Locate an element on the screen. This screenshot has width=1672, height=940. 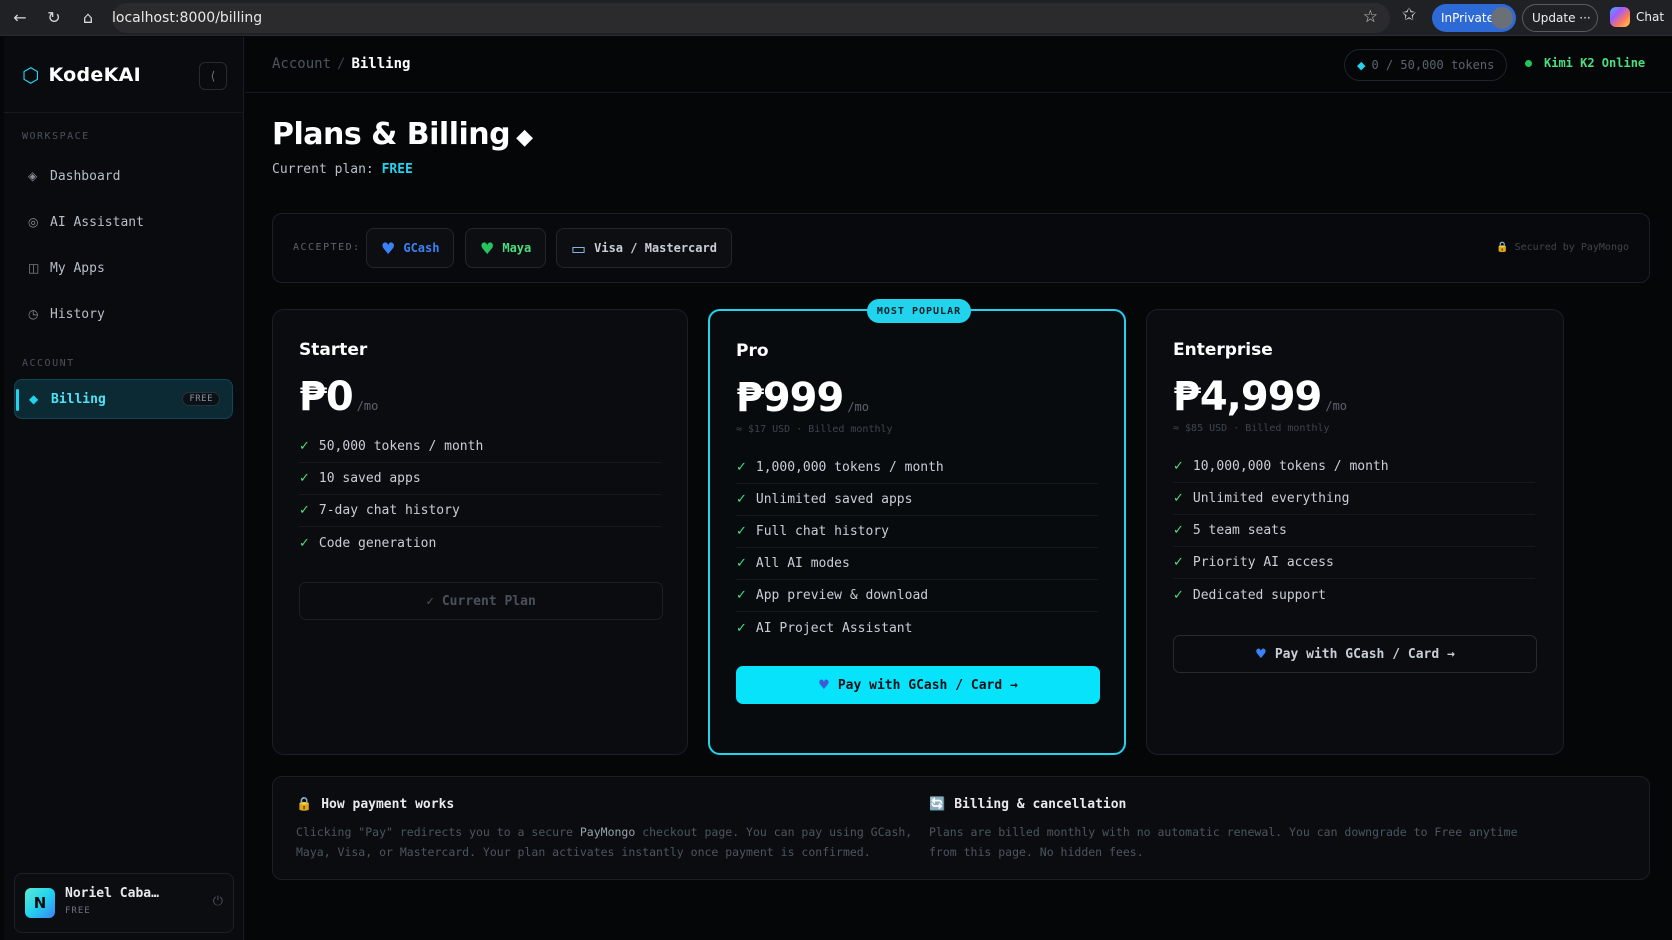
page-title-text: Plans & Billing is located at coordinates (391, 134).